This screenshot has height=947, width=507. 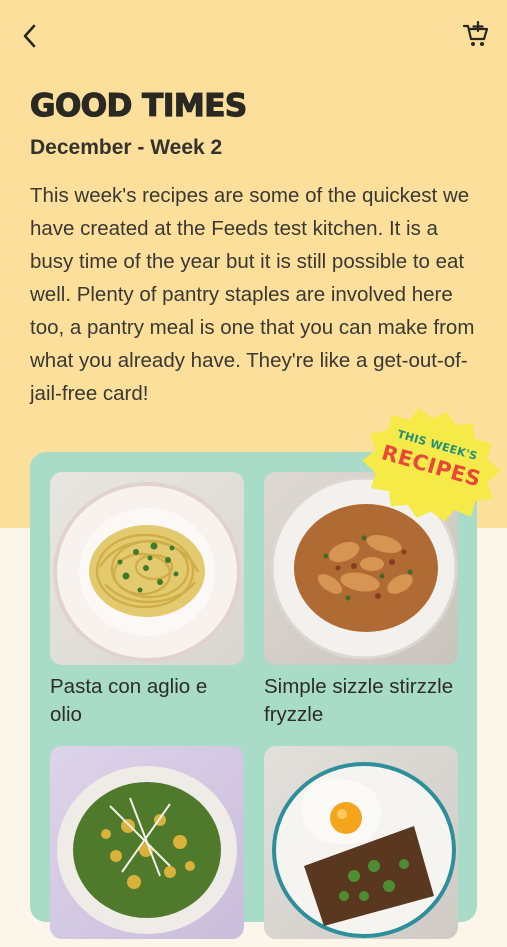 I want to click on add-to-cart-button, so click(x=476, y=35).